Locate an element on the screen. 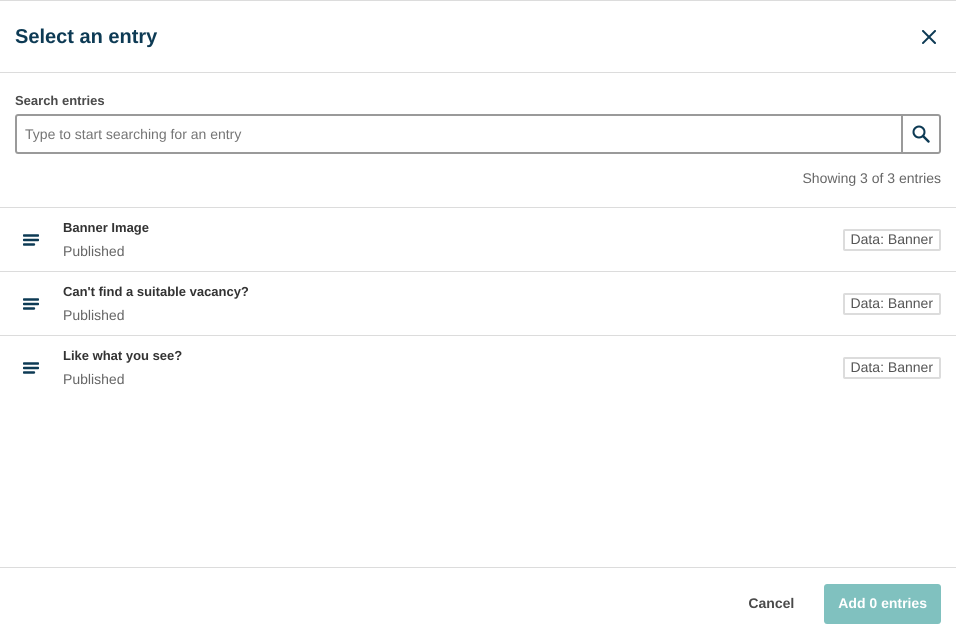  search-button is located at coordinates (921, 134).